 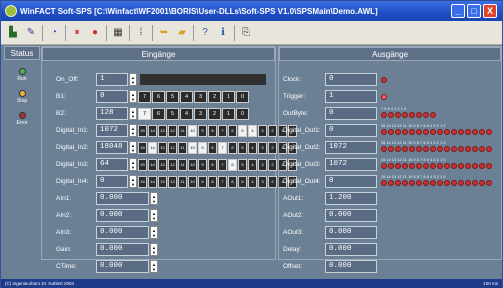 I want to click on info-icon: ℹ, so click(x=223, y=33).